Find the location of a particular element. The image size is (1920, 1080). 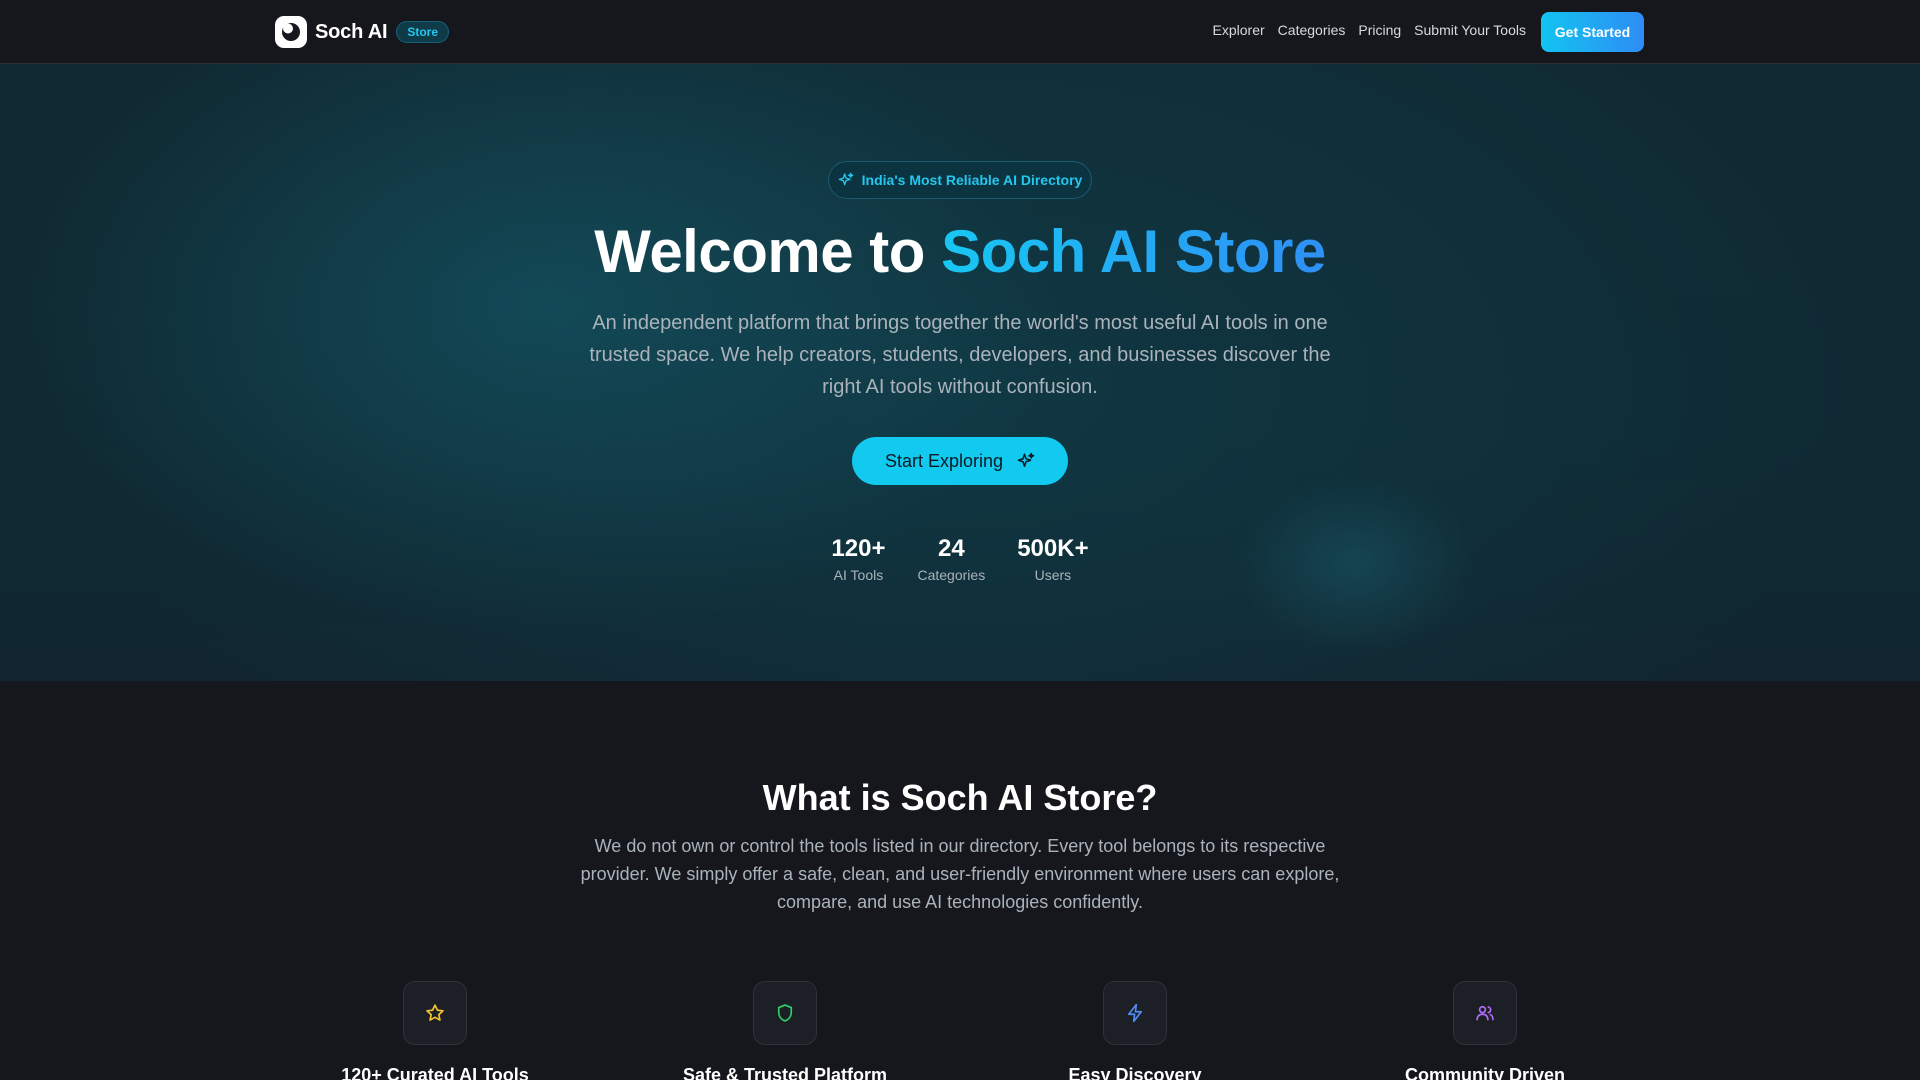

stat-label: Users is located at coordinates (1053, 575).